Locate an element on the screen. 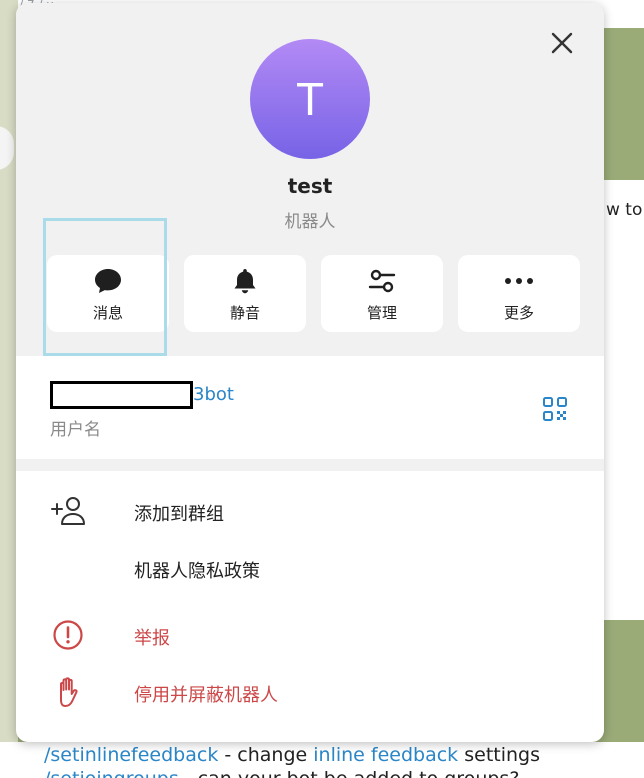  more-button-label: 更多 is located at coordinates (518, 313).